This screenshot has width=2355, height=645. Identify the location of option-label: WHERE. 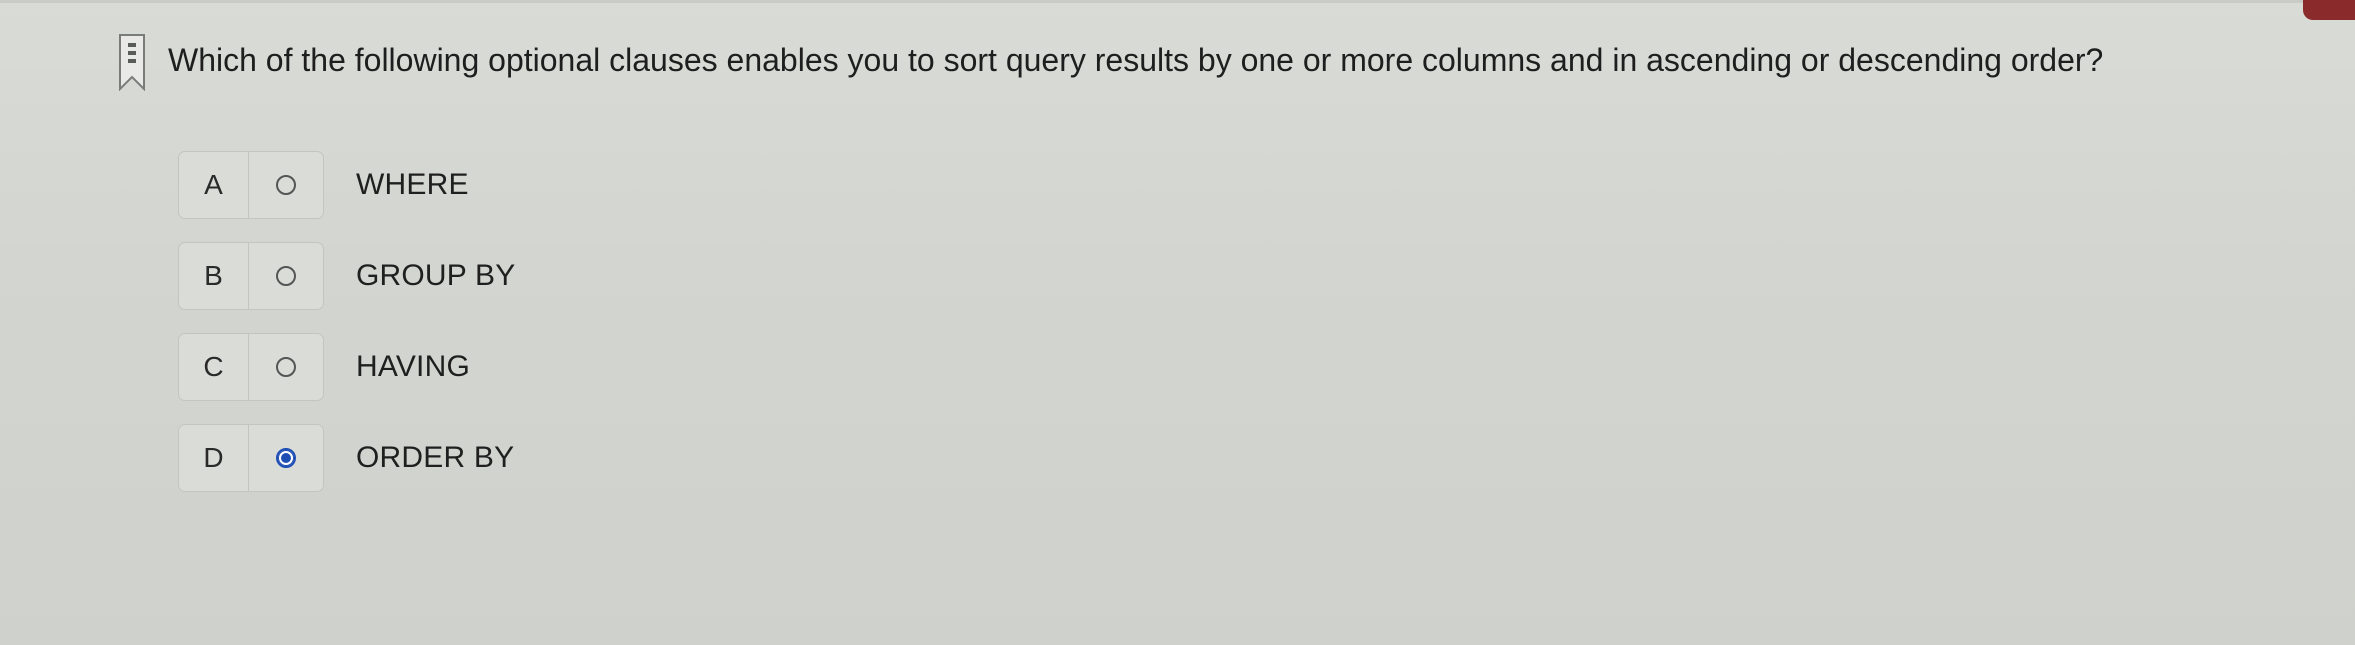
(412, 185).